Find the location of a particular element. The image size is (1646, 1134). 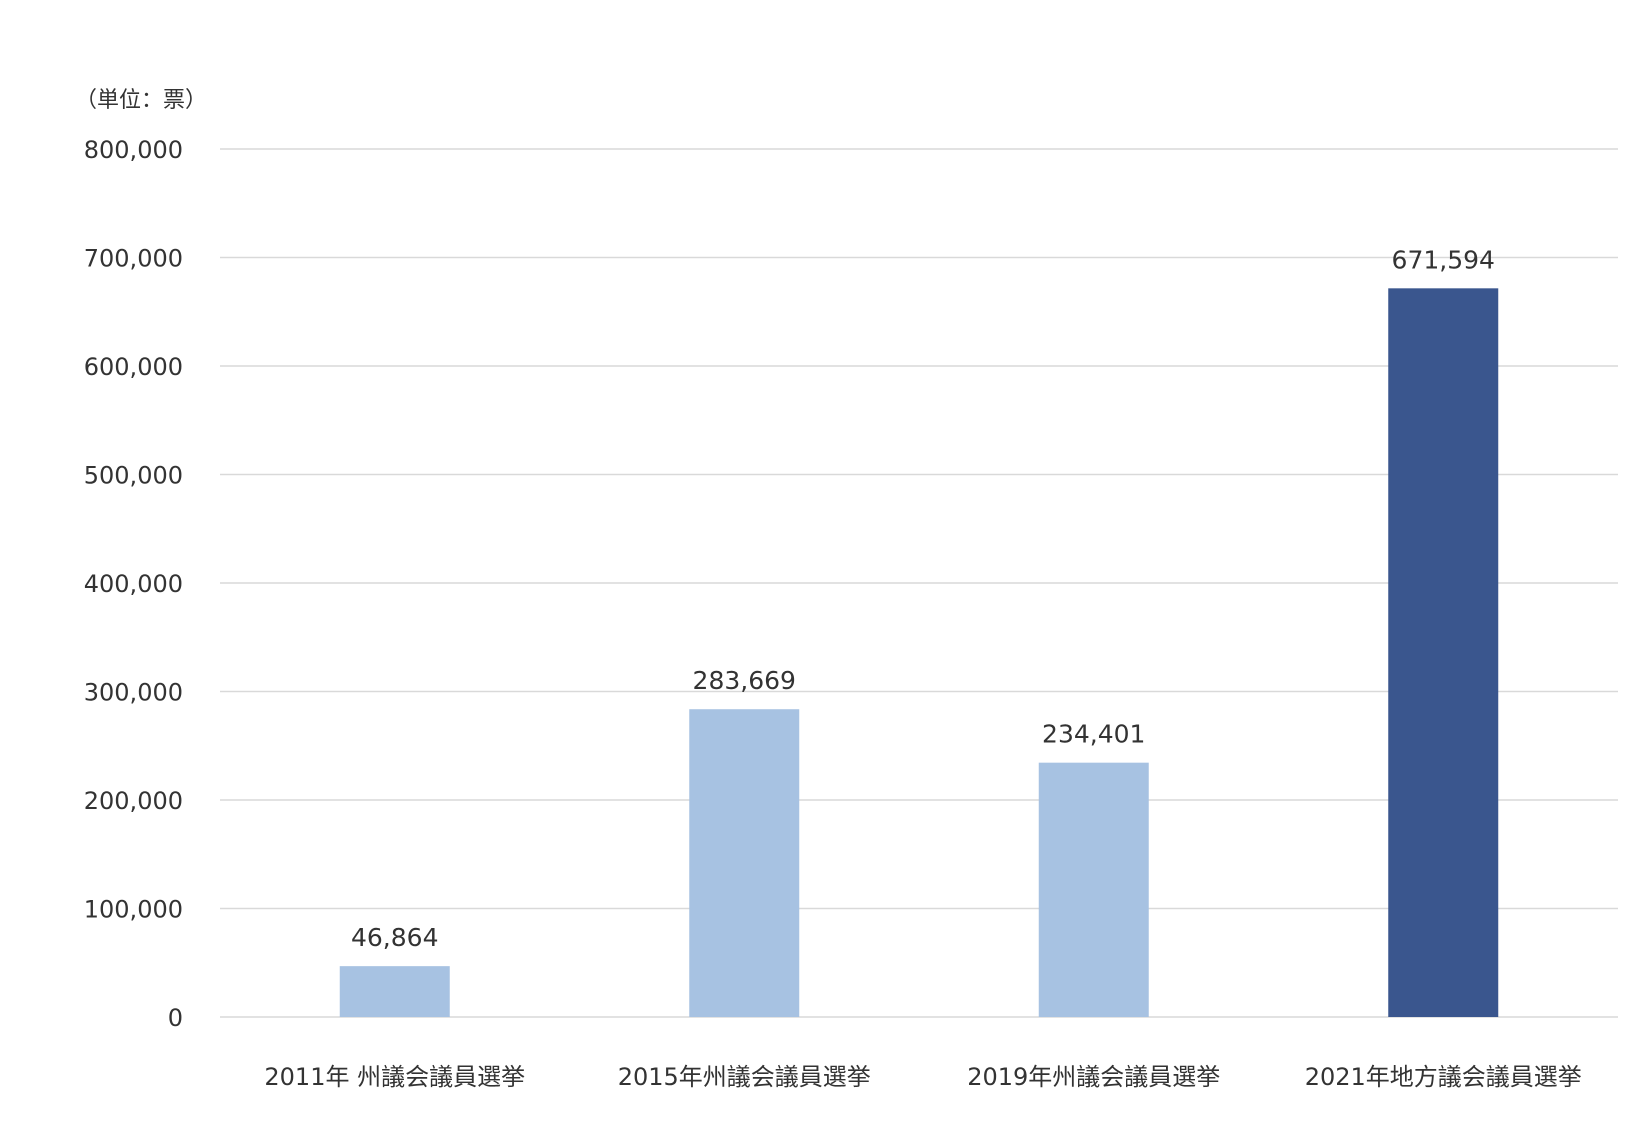

y-tick-label: 500,000 is located at coordinates (133, 476).